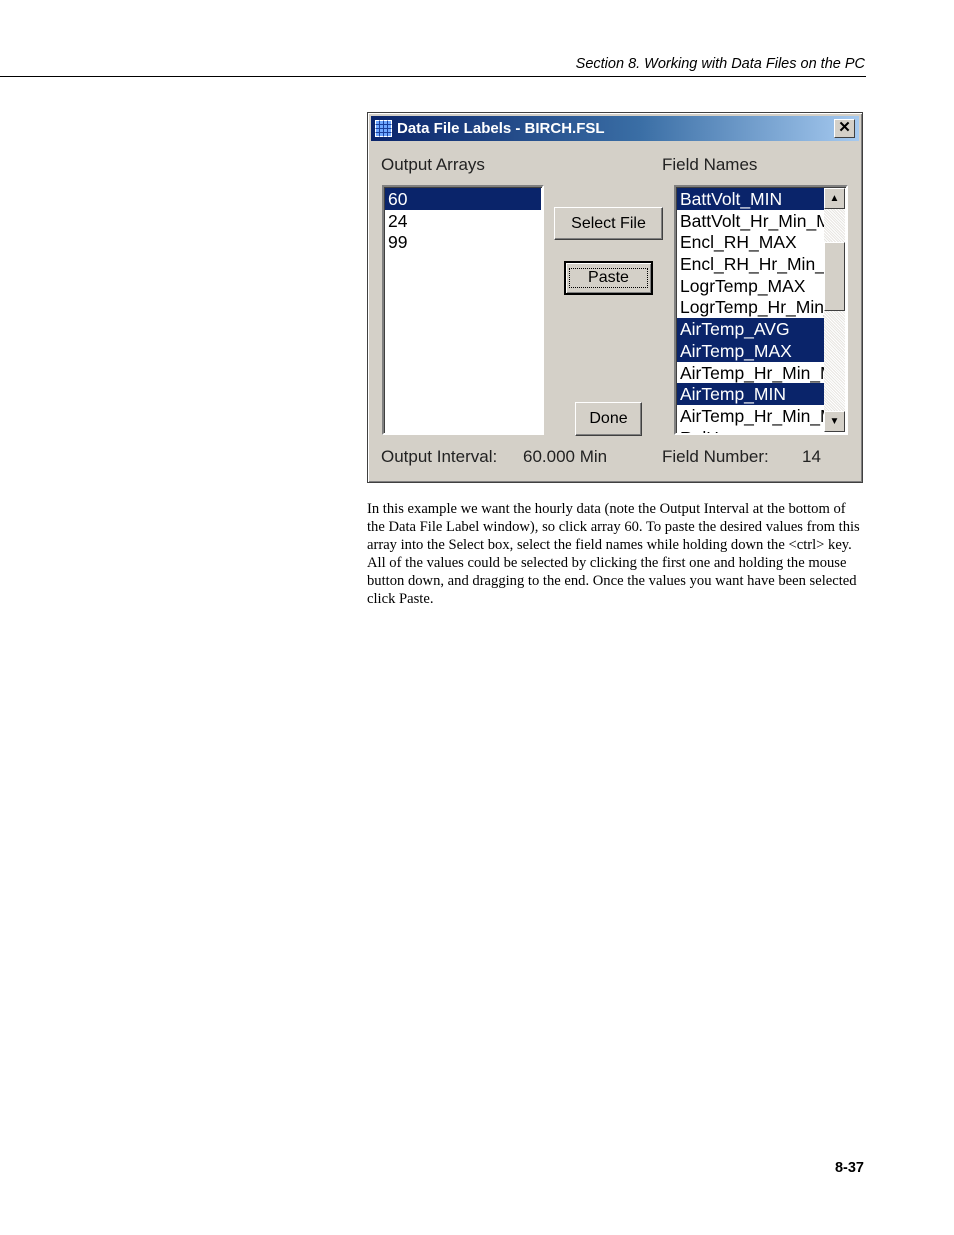  Describe the element at coordinates (608, 419) in the screenshot. I see `done-button: Done` at that location.